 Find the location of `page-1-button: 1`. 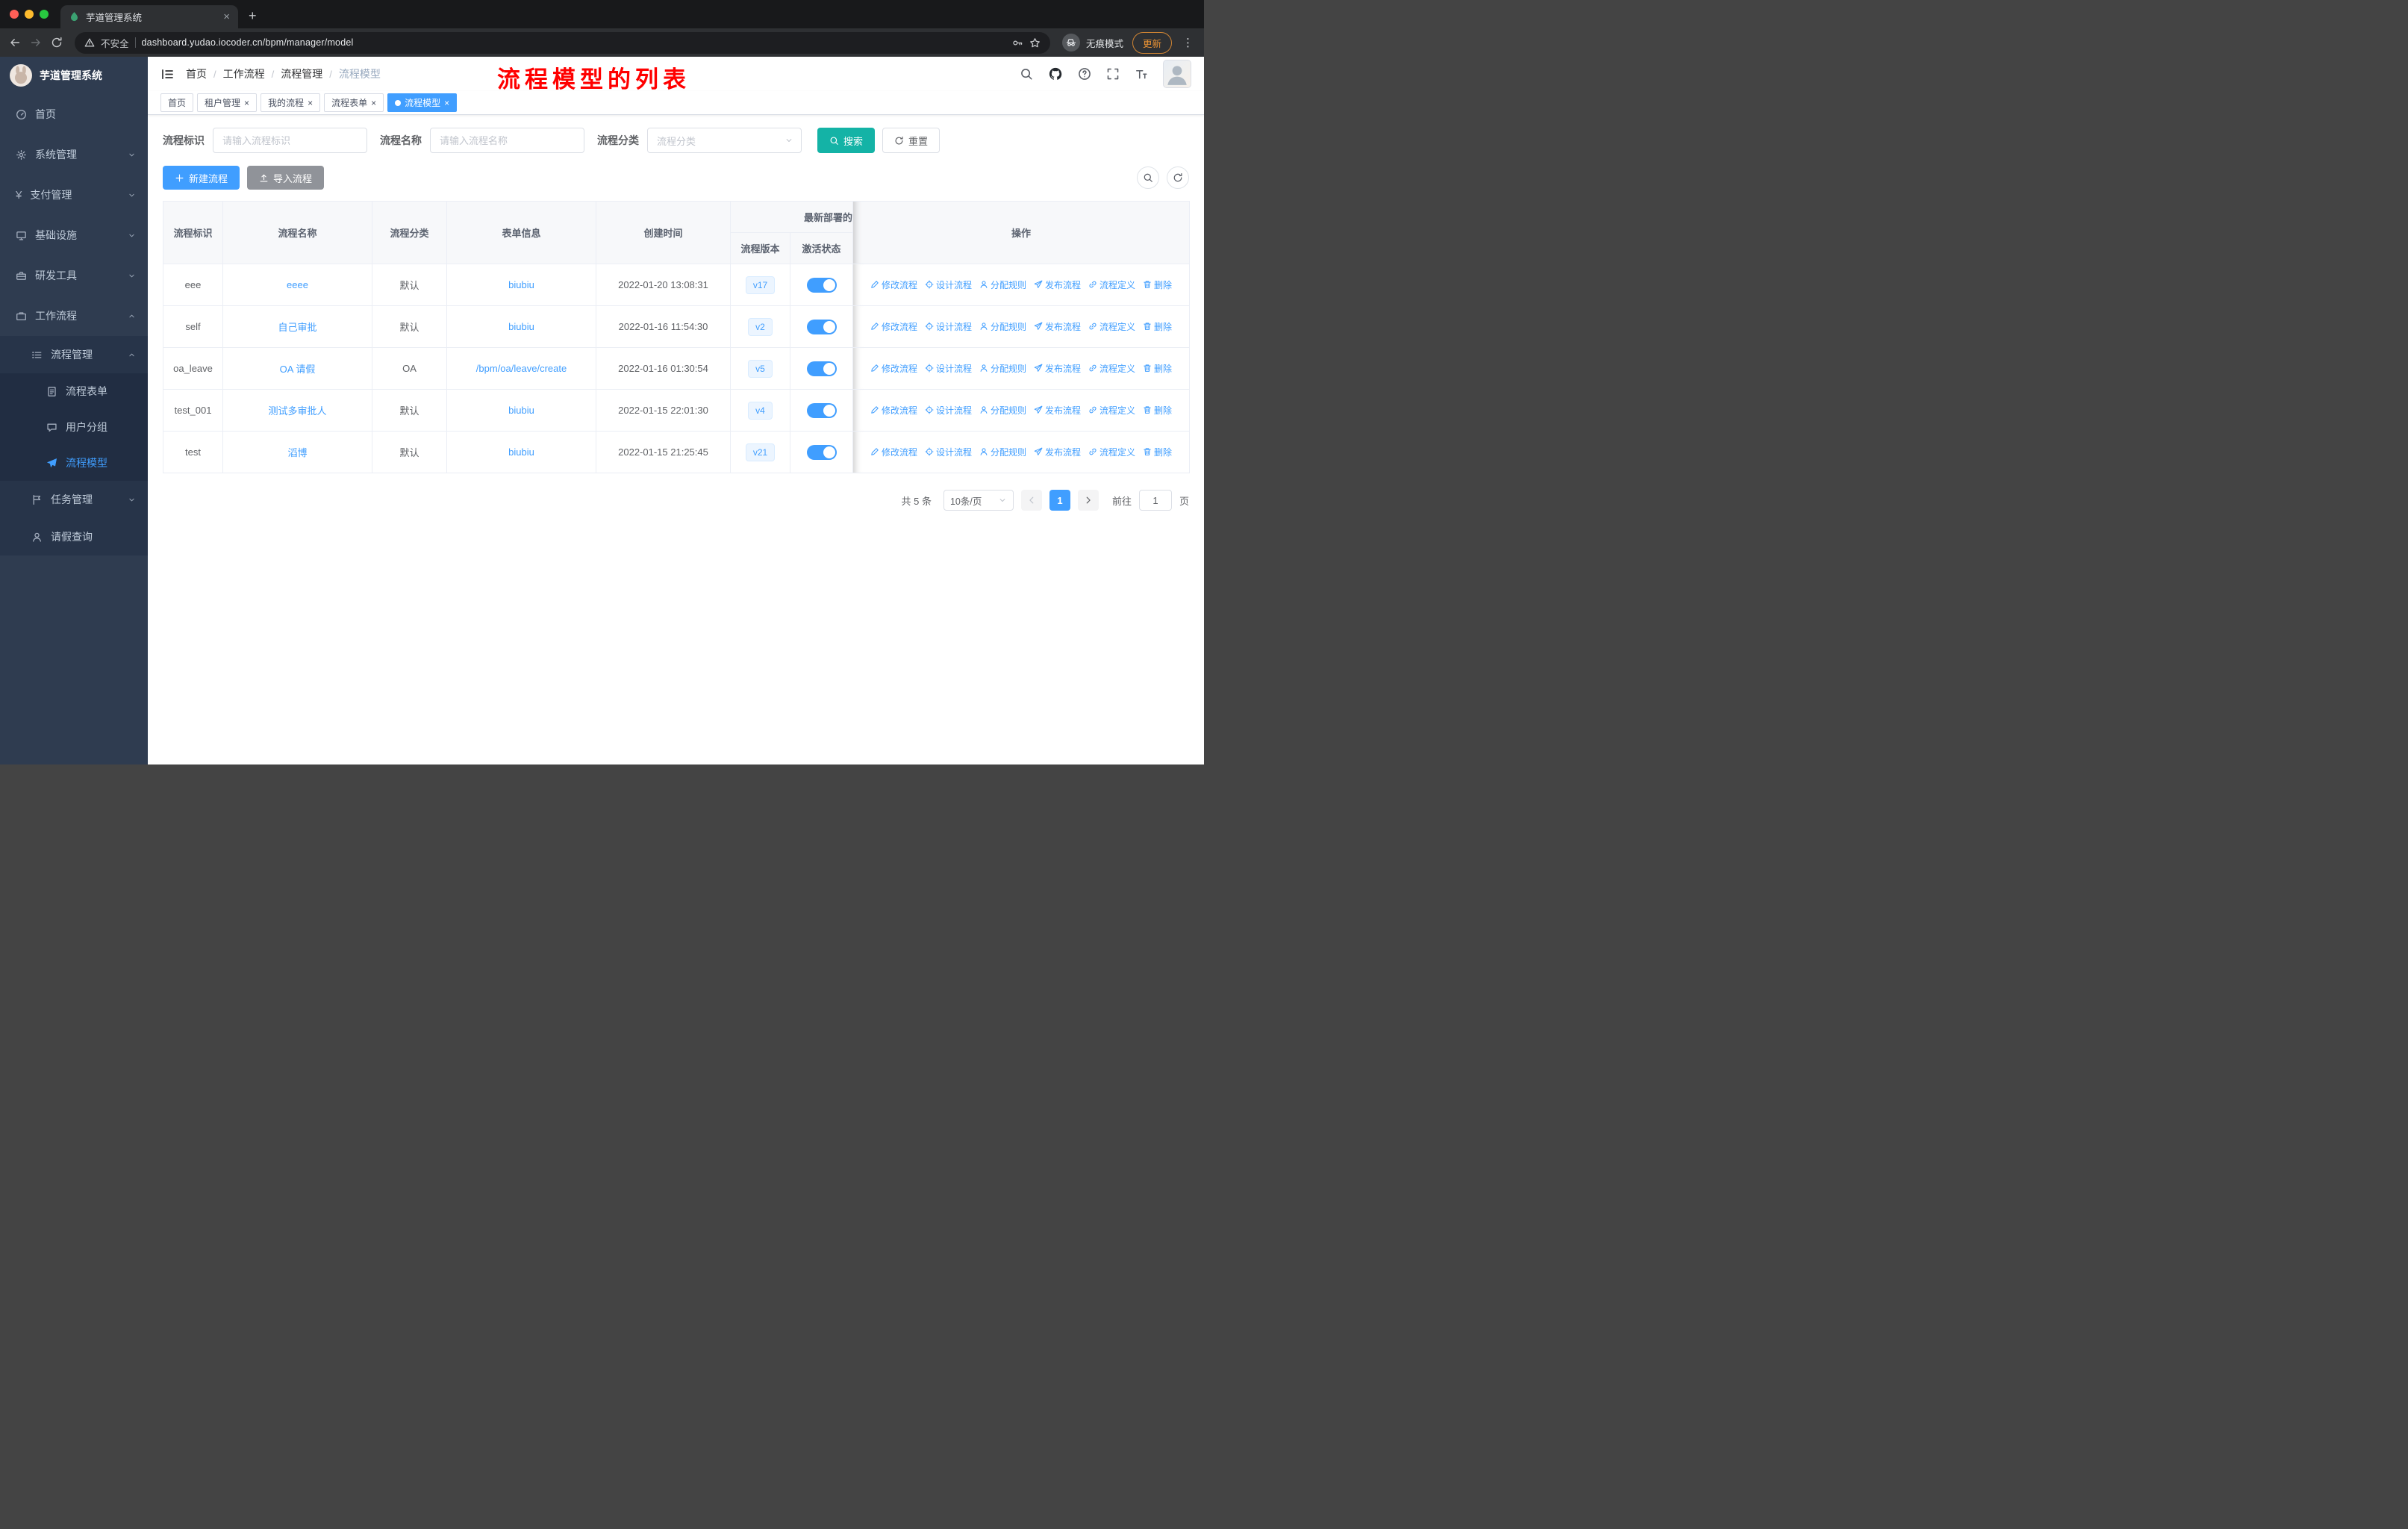

page-1-button: 1 is located at coordinates (1059, 501).